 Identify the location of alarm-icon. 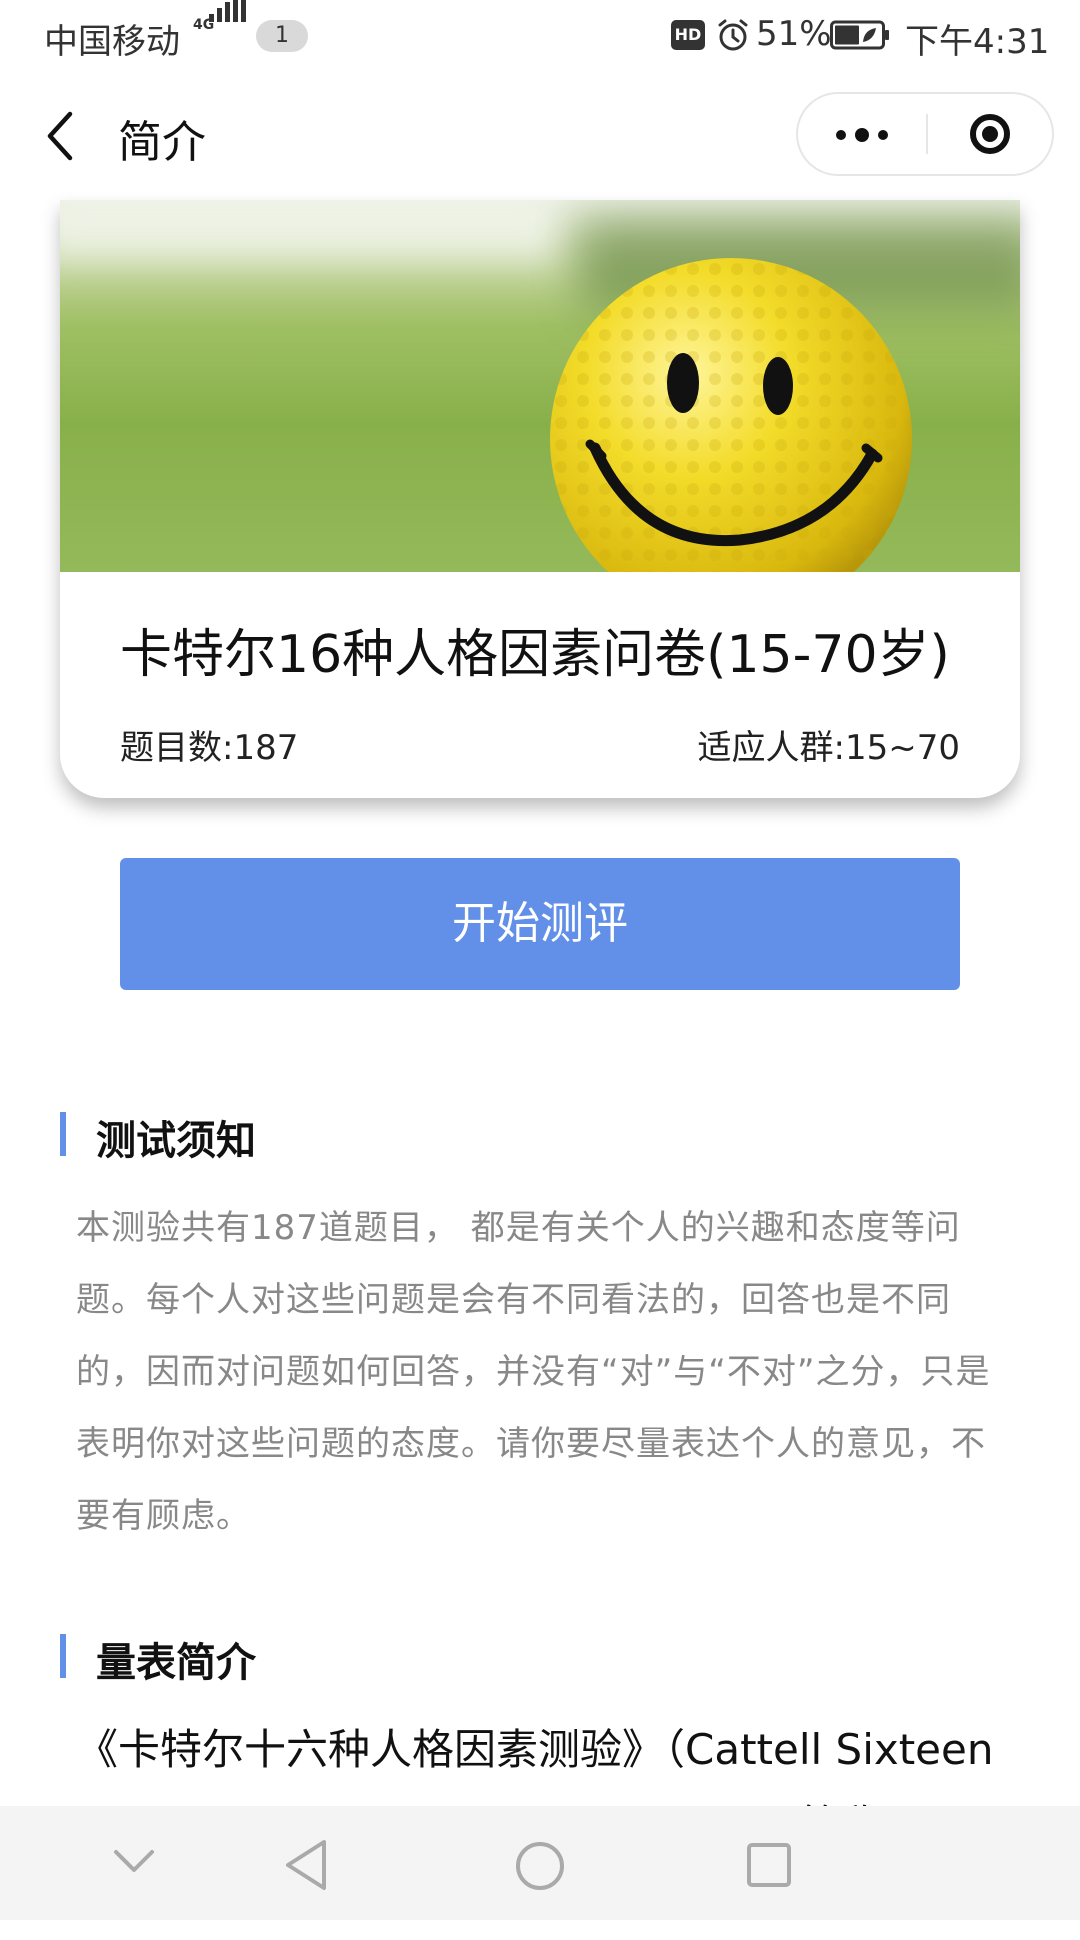
(733, 35).